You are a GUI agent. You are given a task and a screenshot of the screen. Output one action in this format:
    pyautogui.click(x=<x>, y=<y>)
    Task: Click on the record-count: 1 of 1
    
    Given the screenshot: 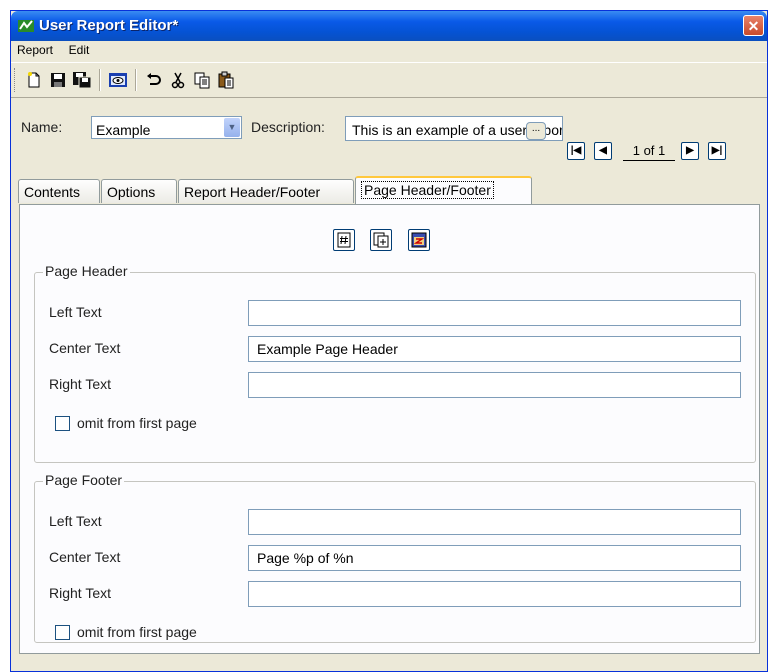 What is the action you would take?
    pyautogui.click(x=649, y=151)
    